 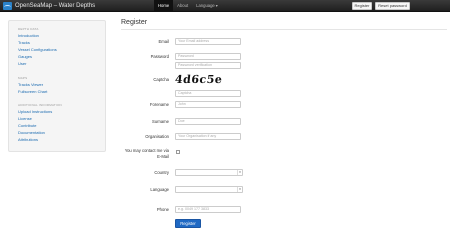 What do you see at coordinates (157, 136) in the screenshot?
I see `organisation-label: Organisation` at bounding box center [157, 136].